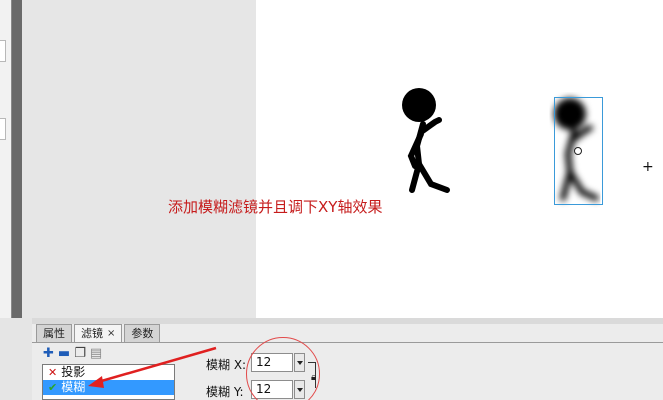 Image resolution: width=663 pixels, height=400 pixels. I want to click on tab-label: 参数, so click(142, 333).